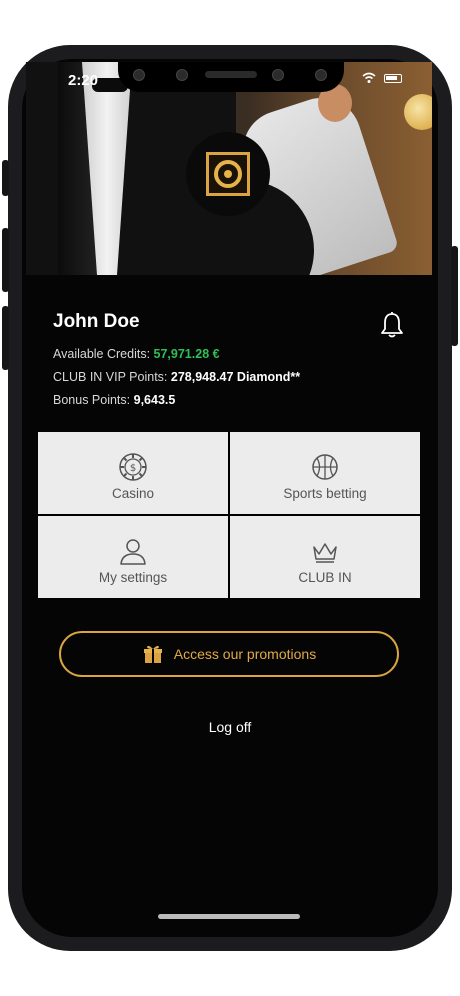 Image resolution: width=460 pixels, height=996 pixels. I want to click on casino-label: Casino, so click(133, 493).